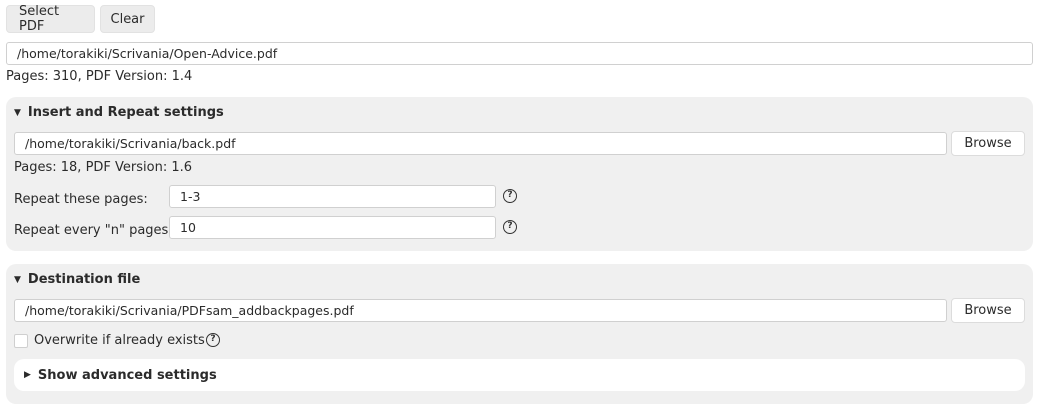 The width and height of the screenshot is (1040, 413). I want to click on insert-file-info: Pages: 18, PDF Version: 1.6, so click(103, 167).